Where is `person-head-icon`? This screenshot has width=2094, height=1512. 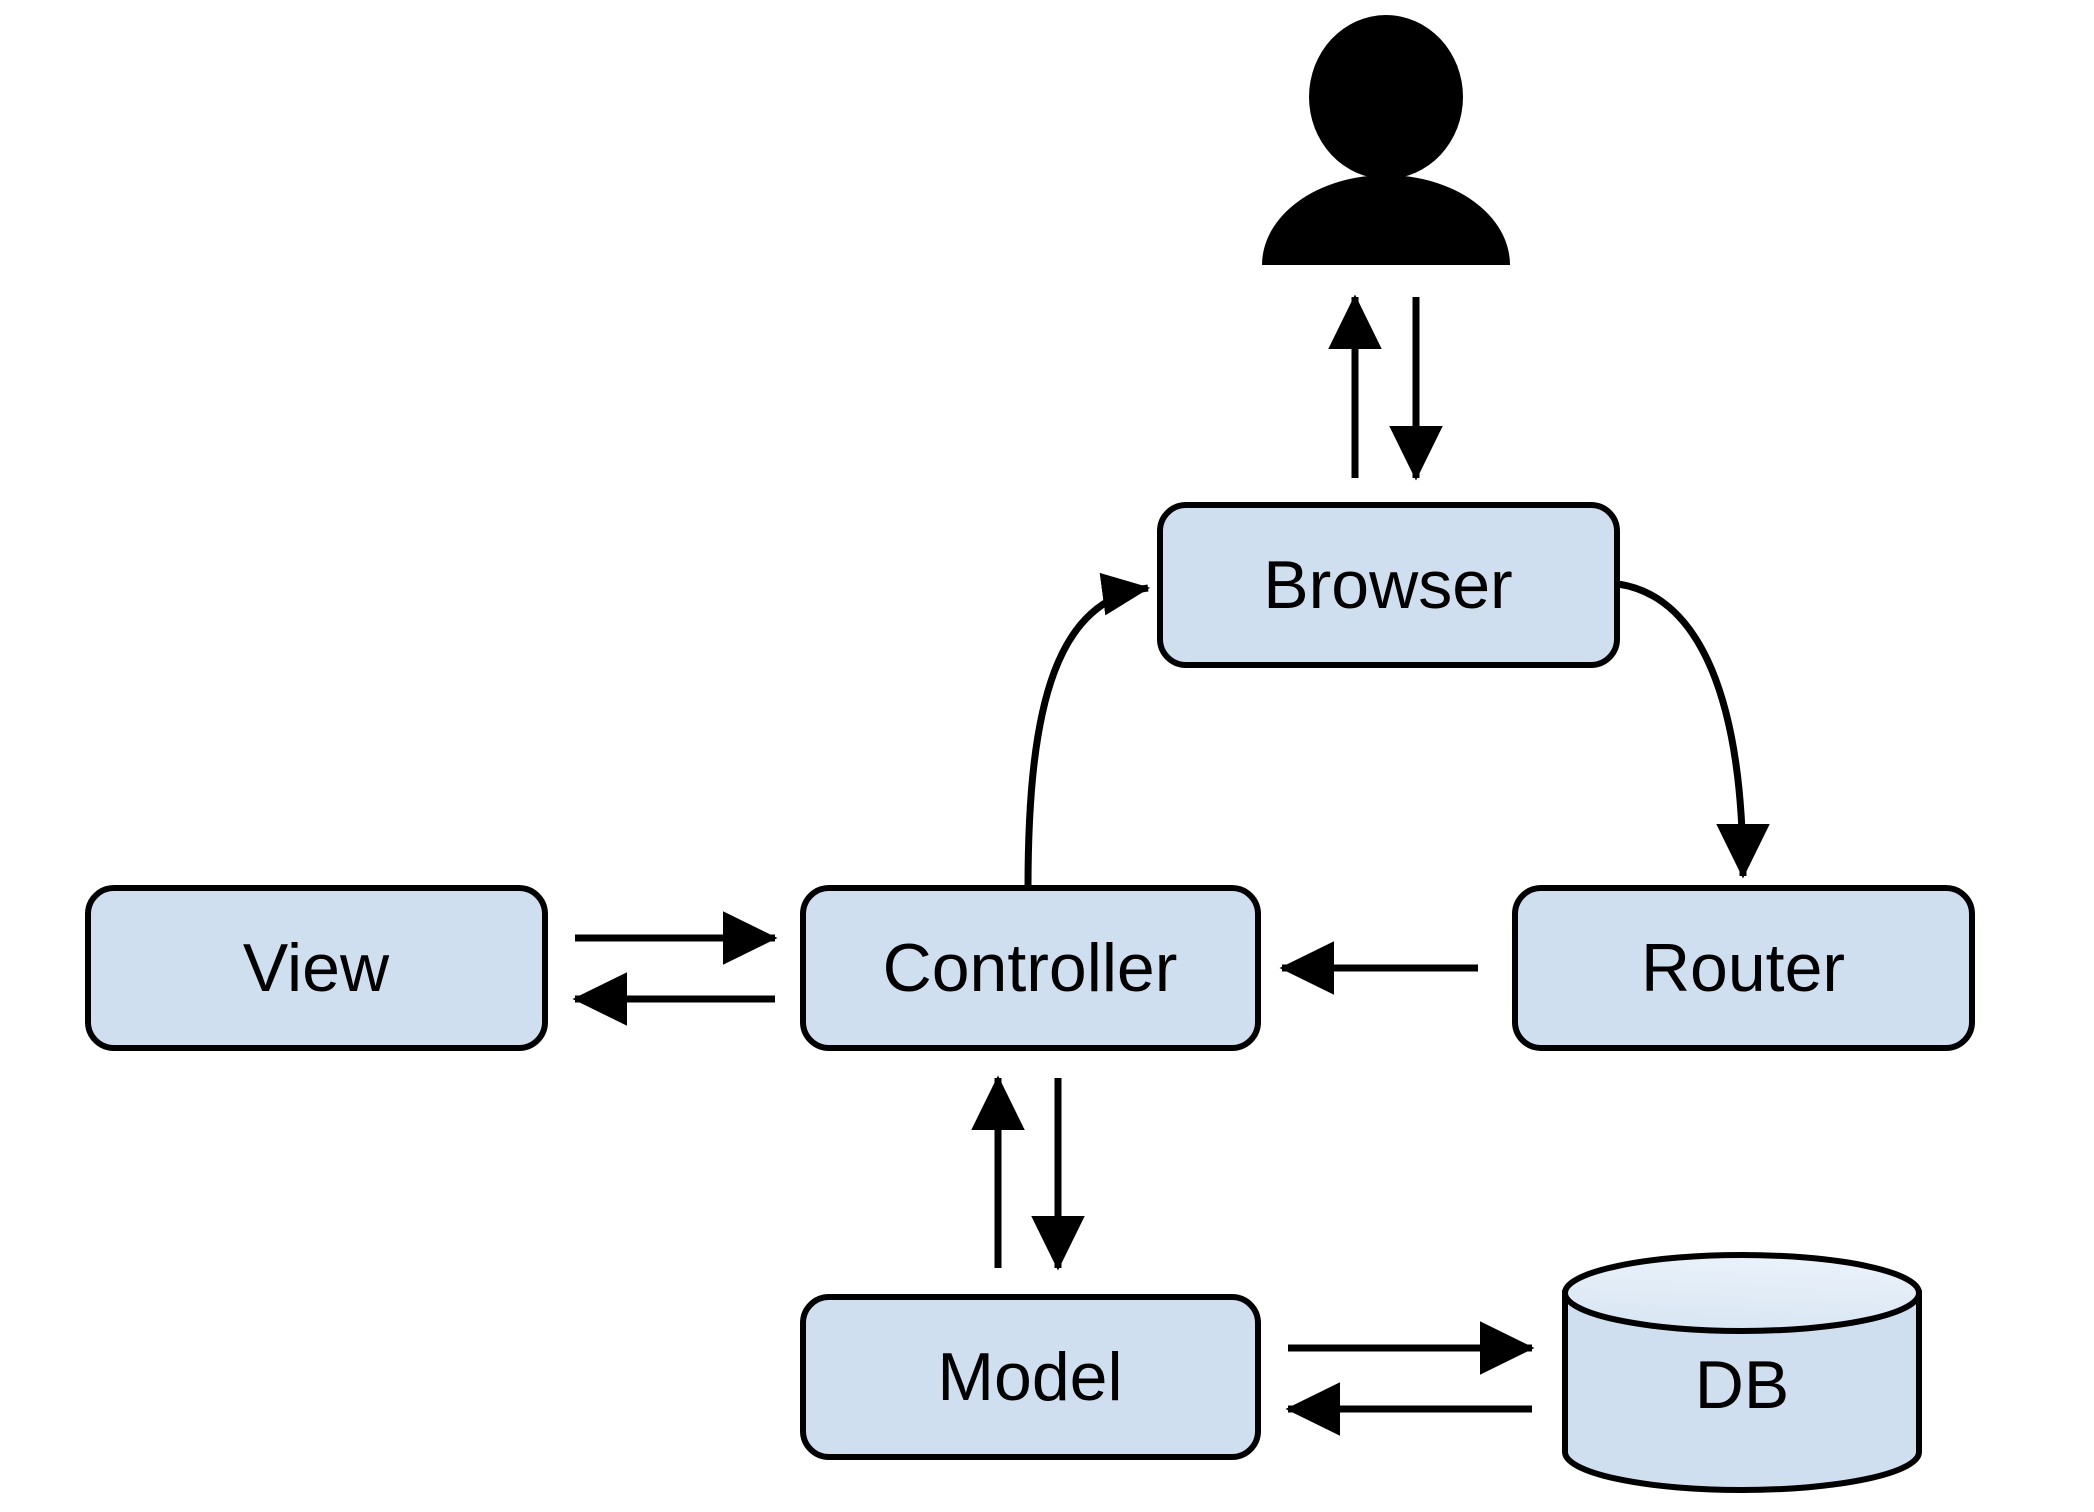
person-head-icon is located at coordinates (1386, 97).